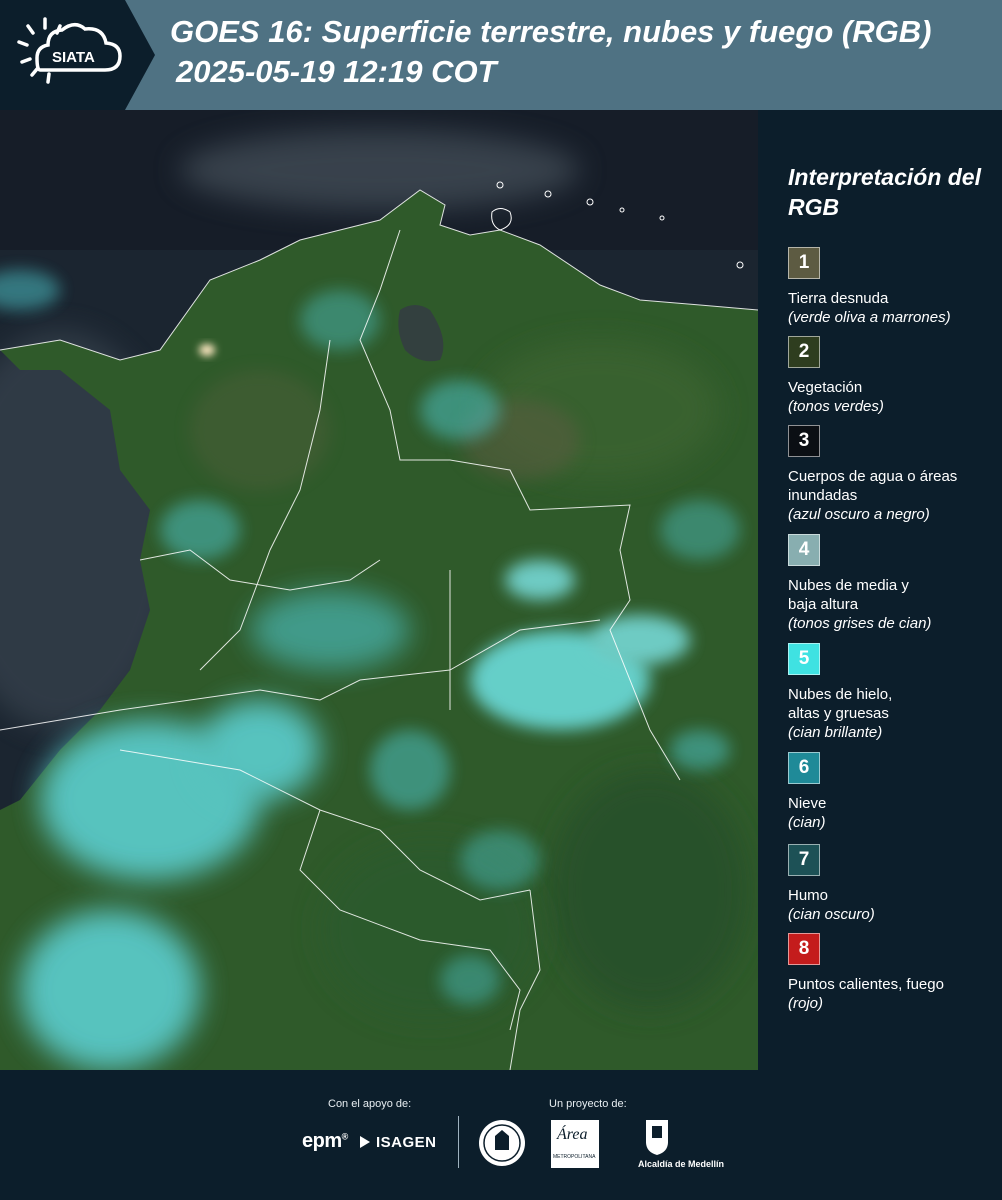 The width and height of the screenshot is (1002, 1200). I want to click on page-timestamp: 2025-05-19 12:19 COT, so click(336, 71).